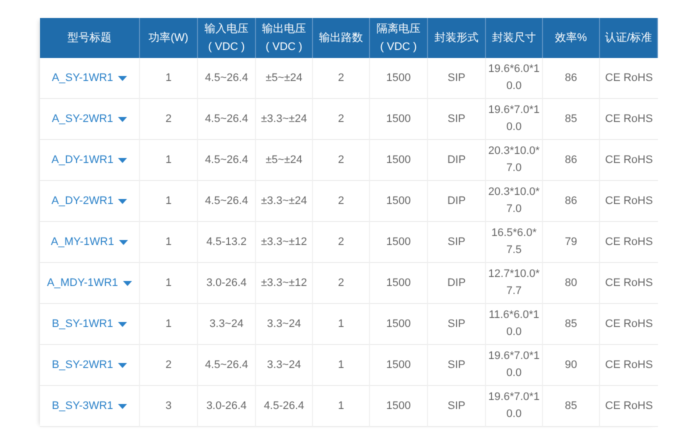  Describe the element at coordinates (571, 406) in the screenshot. I see `table-cell-text: 85` at that location.